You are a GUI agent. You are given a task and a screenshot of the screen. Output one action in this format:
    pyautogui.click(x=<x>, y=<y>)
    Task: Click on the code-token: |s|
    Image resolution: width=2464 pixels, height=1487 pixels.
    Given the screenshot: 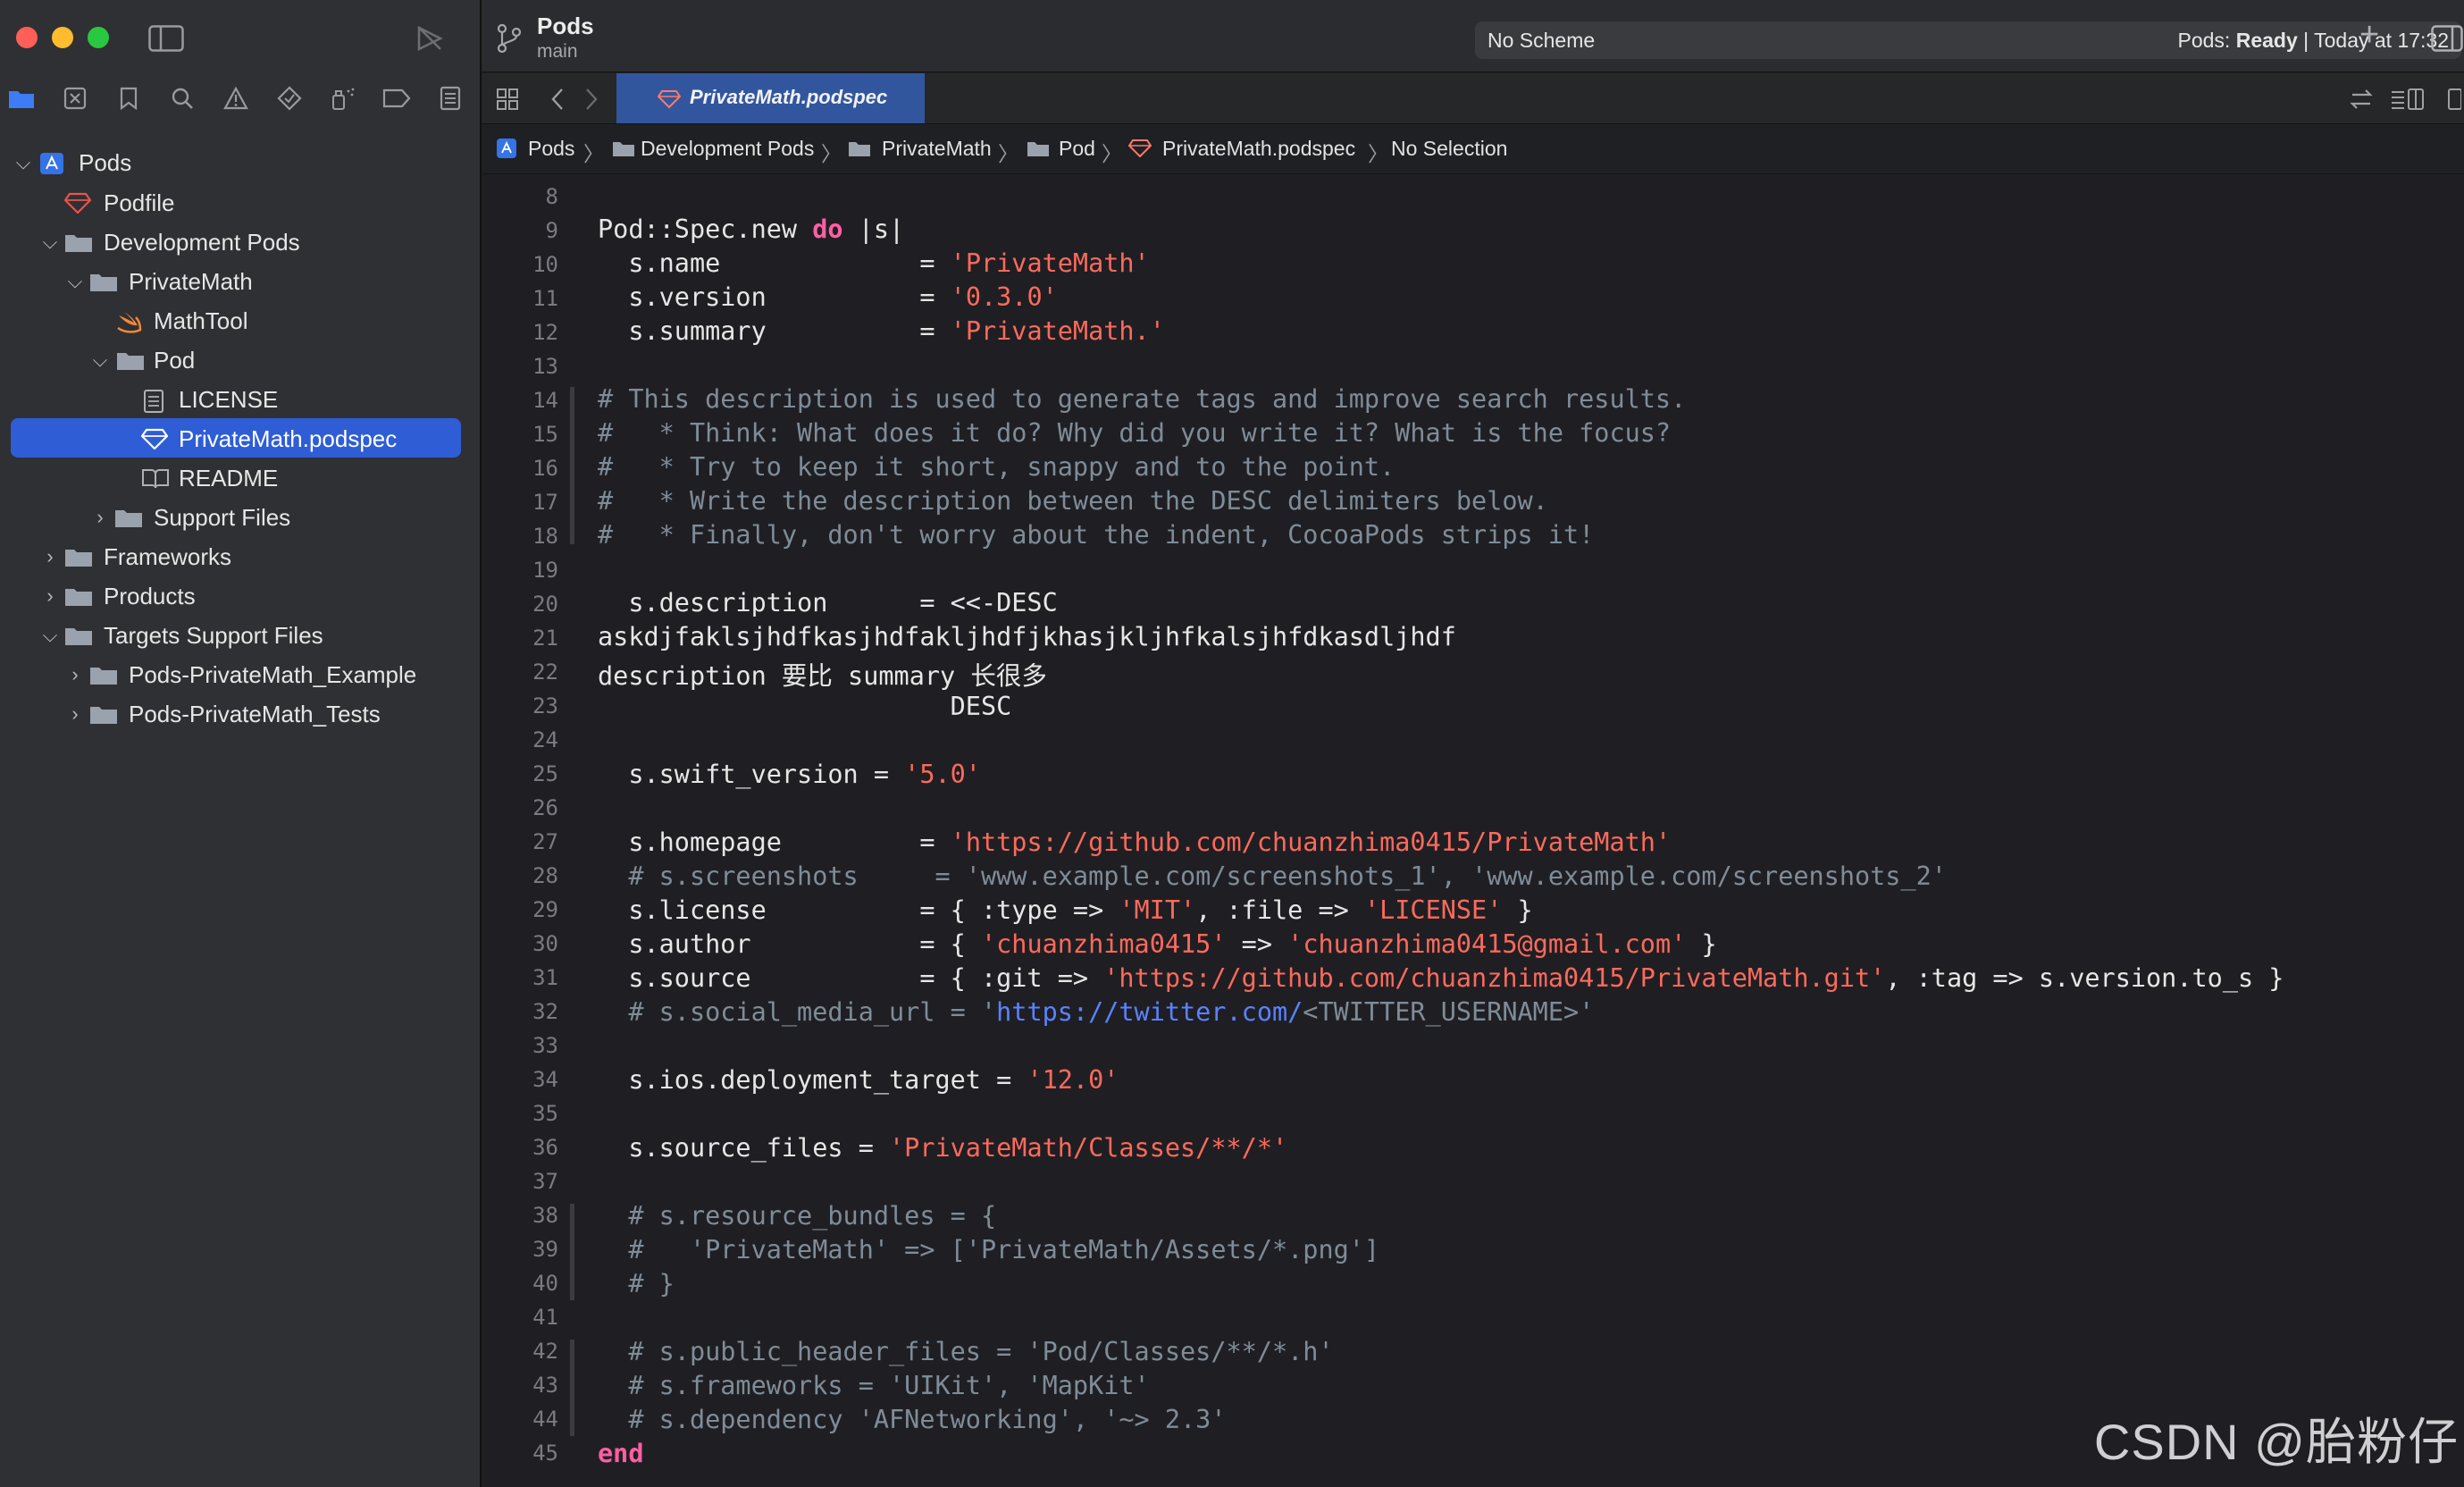 What is the action you would take?
    pyautogui.click(x=874, y=229)
    